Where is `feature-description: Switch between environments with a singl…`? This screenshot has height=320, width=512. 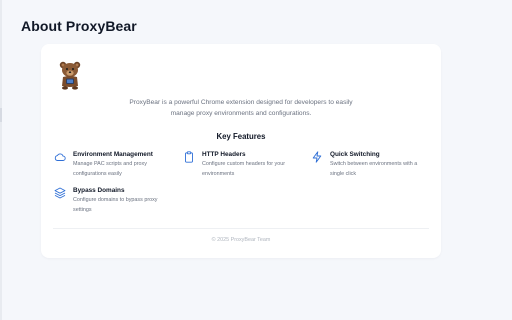 feature-description: Switch between environments with a singl… is located at coordinates (374, 169).